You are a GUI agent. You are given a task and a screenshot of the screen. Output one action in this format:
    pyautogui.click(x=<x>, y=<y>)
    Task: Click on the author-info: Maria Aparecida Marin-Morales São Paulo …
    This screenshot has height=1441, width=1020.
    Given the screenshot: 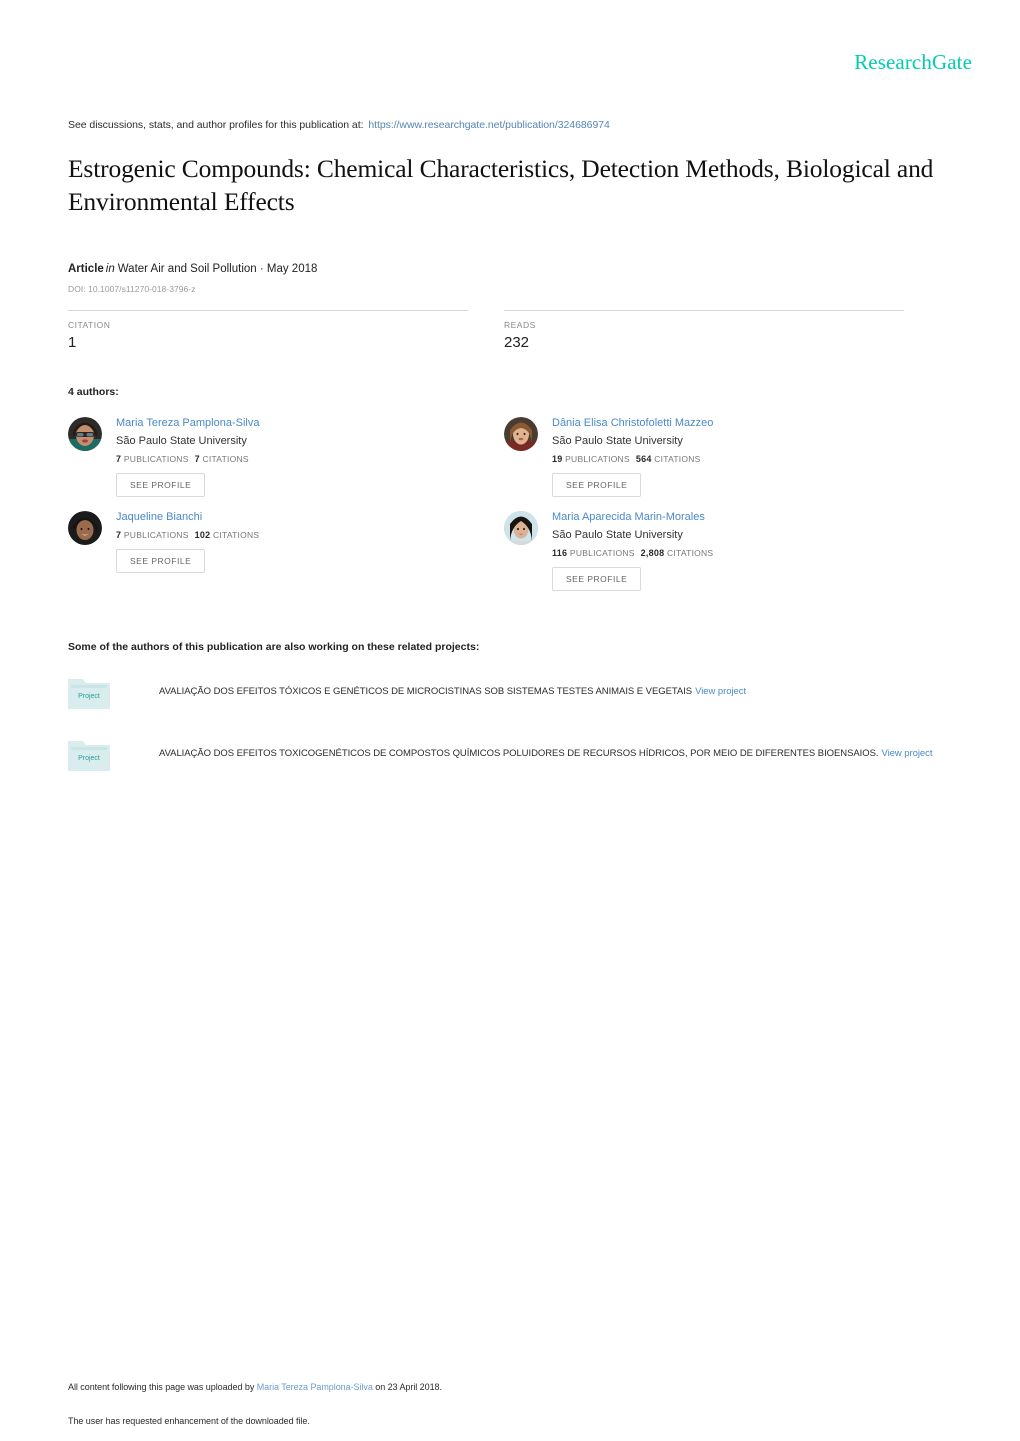 What is the action you would take?
    pyautogui.click(x=632, y=550)
    